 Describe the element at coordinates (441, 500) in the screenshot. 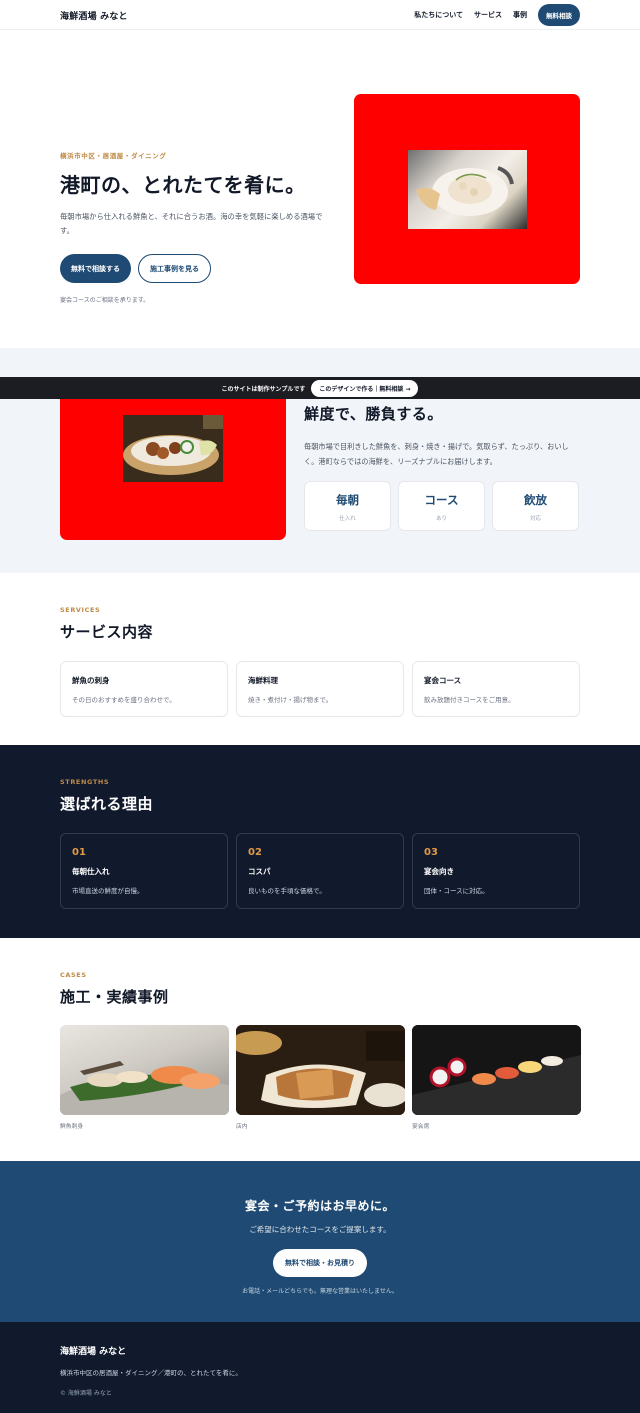

I see `stat-value: コース` at that location.